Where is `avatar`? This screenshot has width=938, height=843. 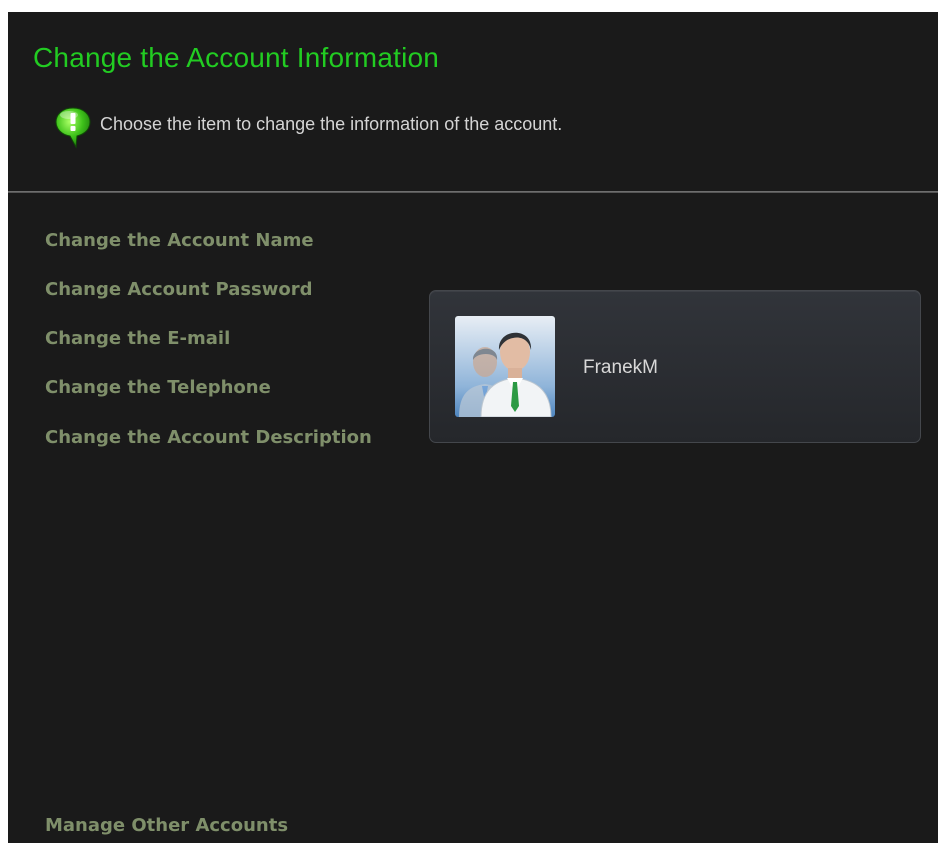
avatar is located at coordinates (505, 366).